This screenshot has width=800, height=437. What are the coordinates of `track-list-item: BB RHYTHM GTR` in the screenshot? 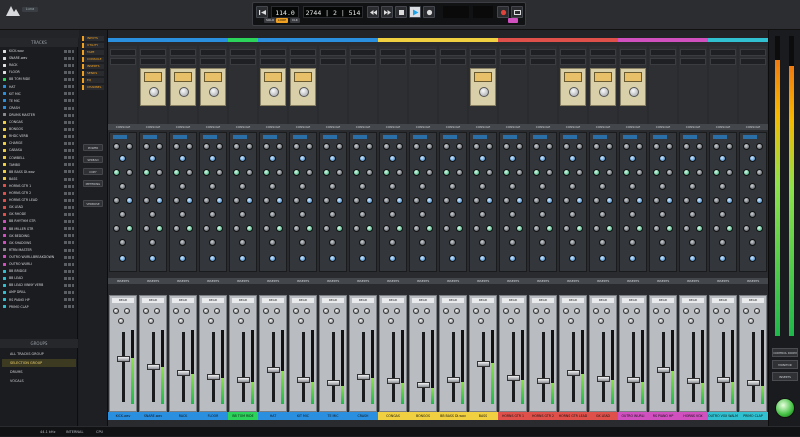 It's located at (39, 221).